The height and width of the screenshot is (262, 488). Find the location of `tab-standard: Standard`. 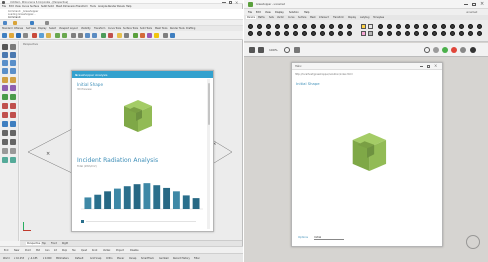

tab-standard: Standard is located at coordinates (7, 28).